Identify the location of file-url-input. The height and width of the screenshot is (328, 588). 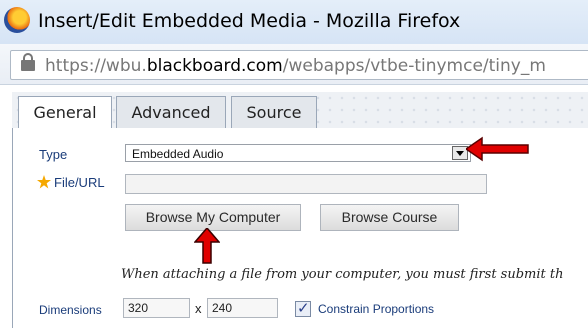
(306, 184).